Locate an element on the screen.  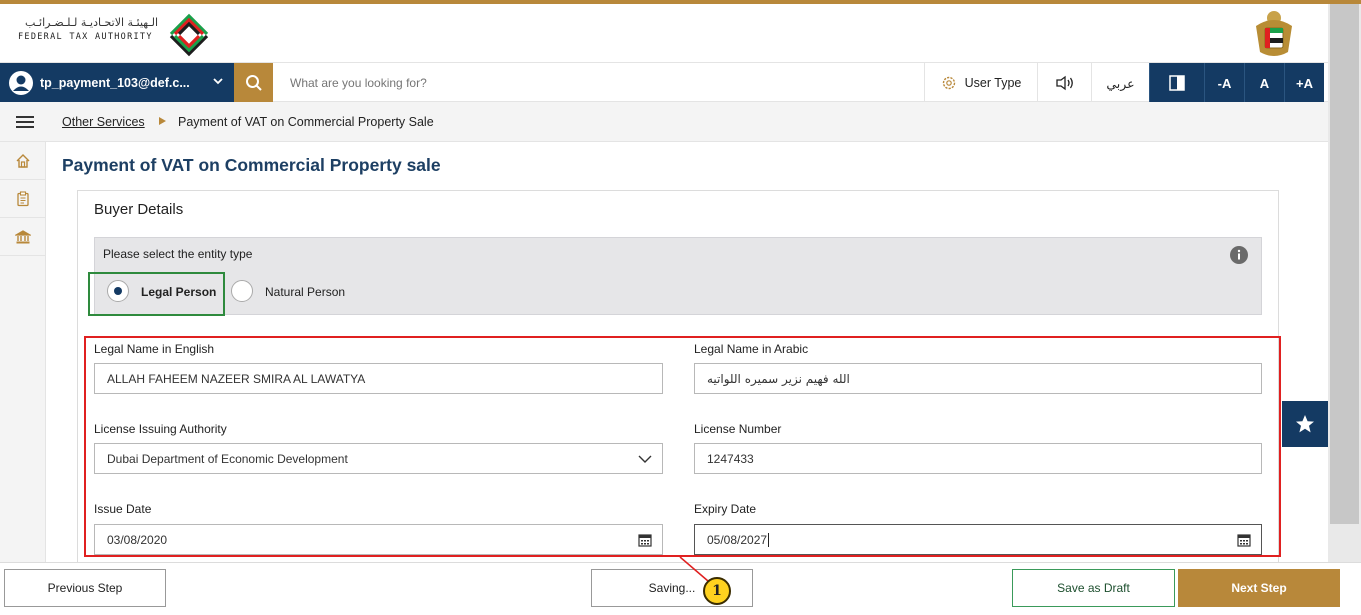
star-icon is located at coordinates (1305, 424).